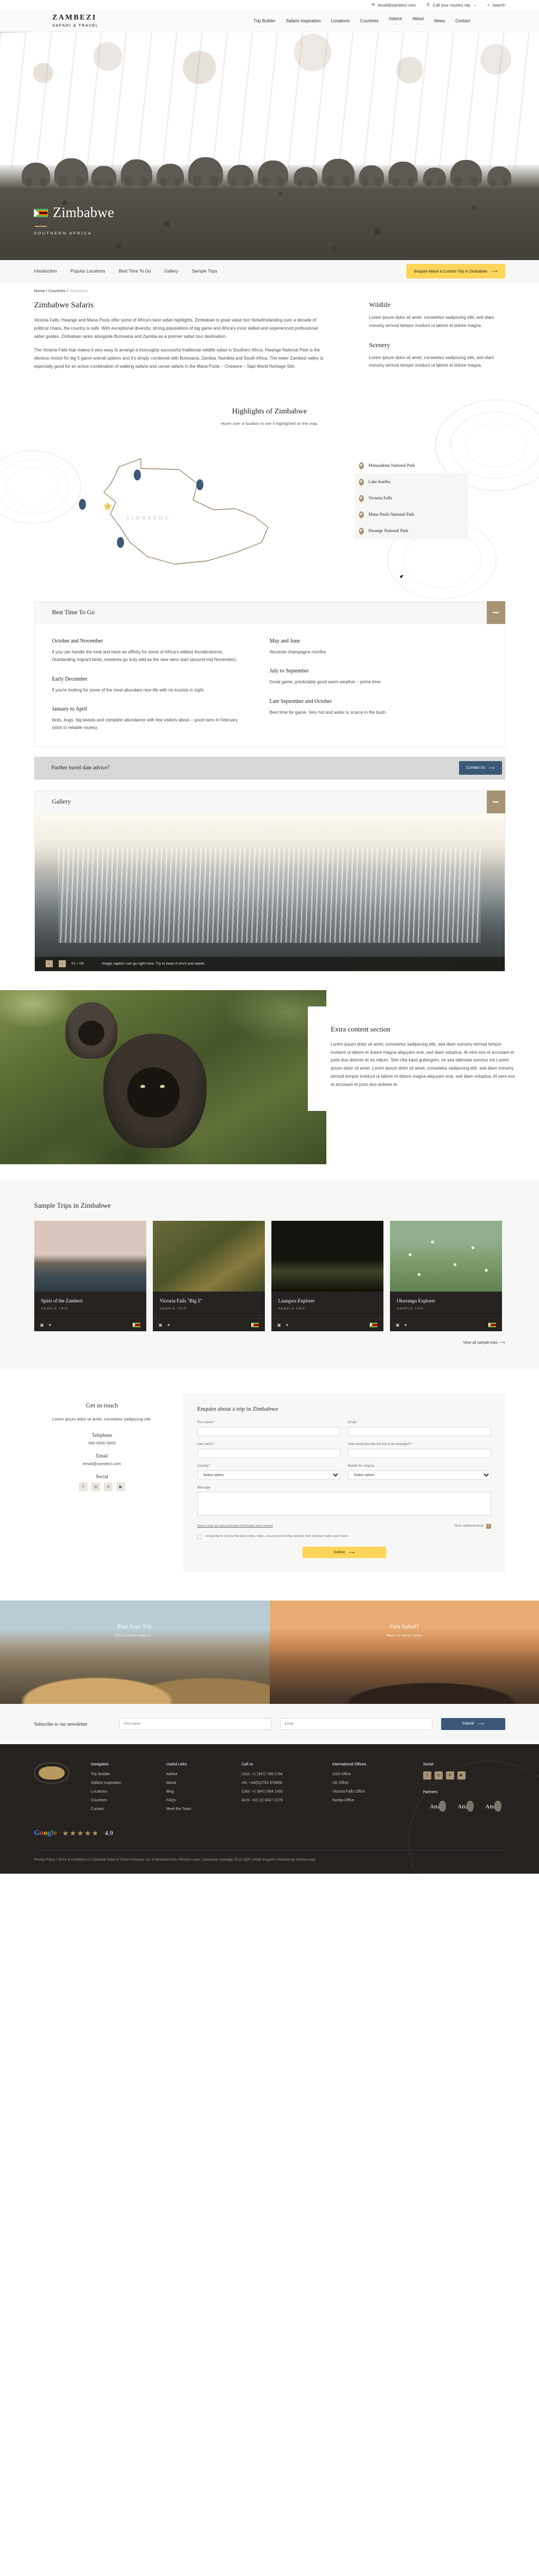  I want to click on trip-card-spirit-of-the-zambezi: Spirit of the Zambezi SAMPLE TRIP ▣ ♥, so click(90, 1275).